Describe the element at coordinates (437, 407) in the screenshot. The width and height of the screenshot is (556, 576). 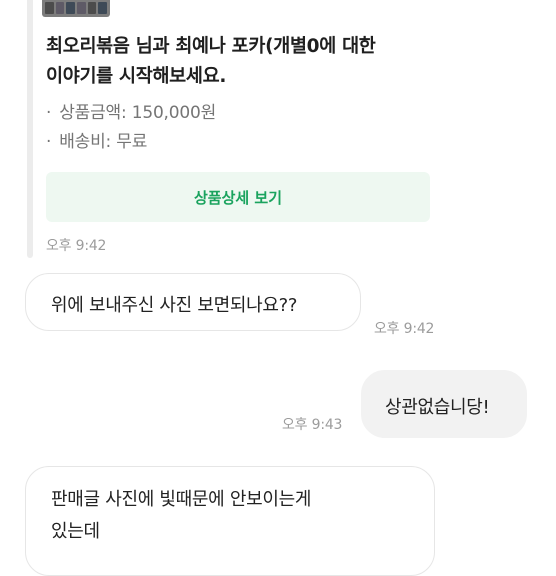
I see `message-text: 상관없습니당!` at that location.